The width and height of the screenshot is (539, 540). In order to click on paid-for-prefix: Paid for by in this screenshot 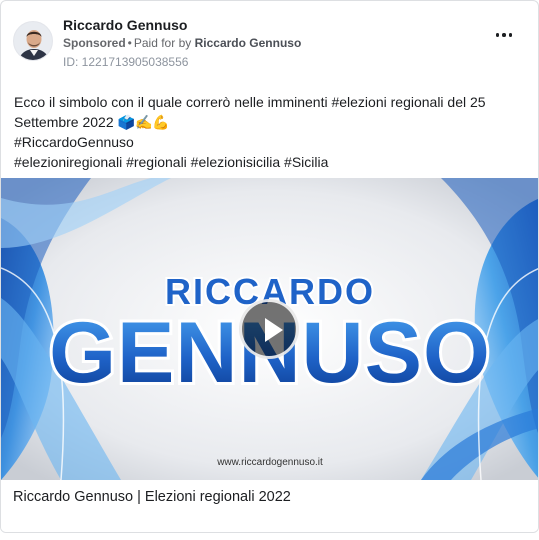, I will do `click(162, 43)`.